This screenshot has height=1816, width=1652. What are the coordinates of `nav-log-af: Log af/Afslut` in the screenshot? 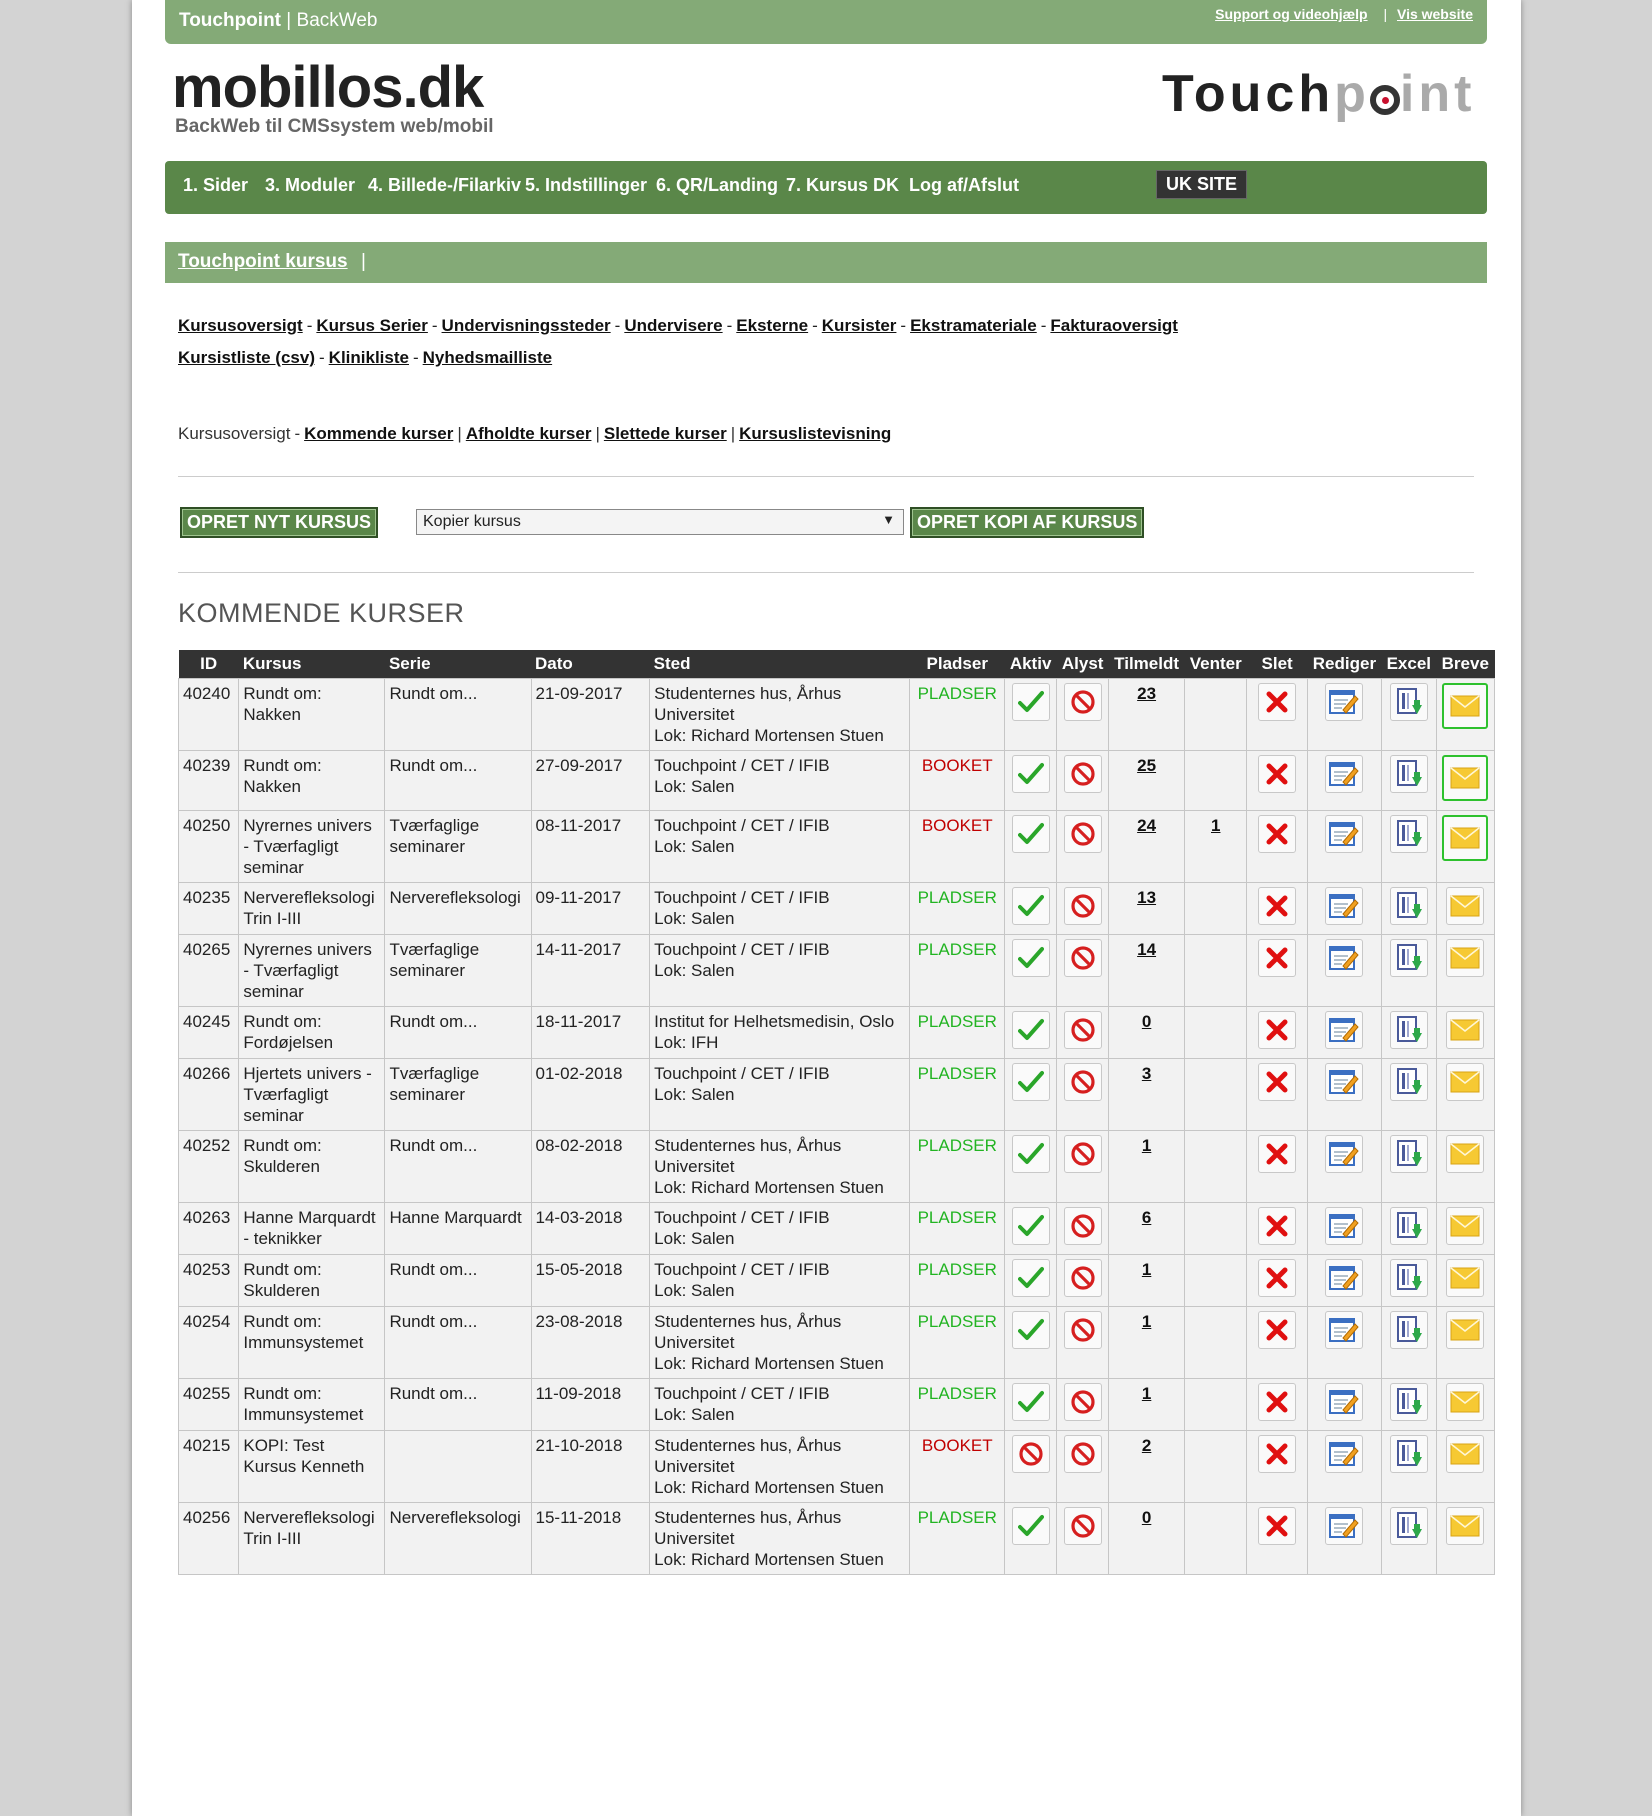 It's located at (964, 185).